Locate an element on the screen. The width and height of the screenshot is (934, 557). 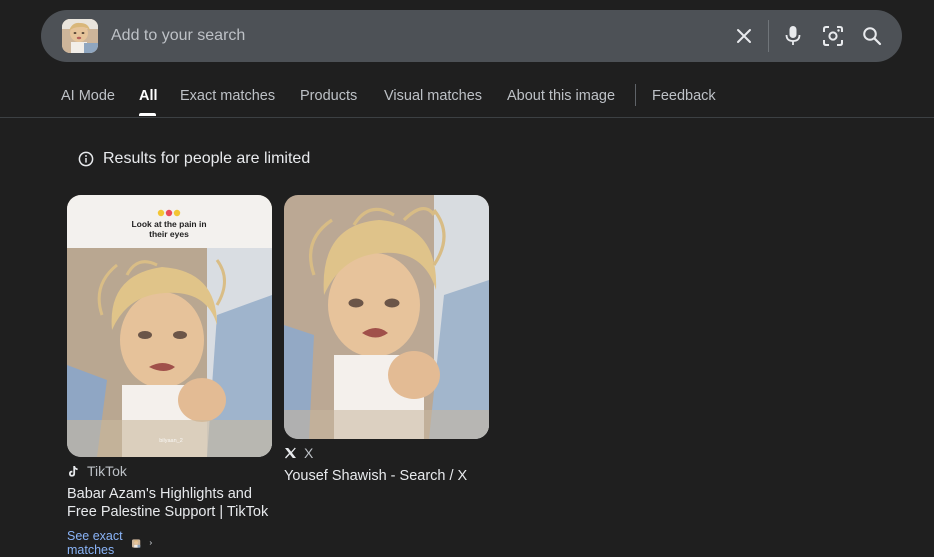
result-title-line1: Babar Azam's Highlights and is located at coordinates (174, 494).